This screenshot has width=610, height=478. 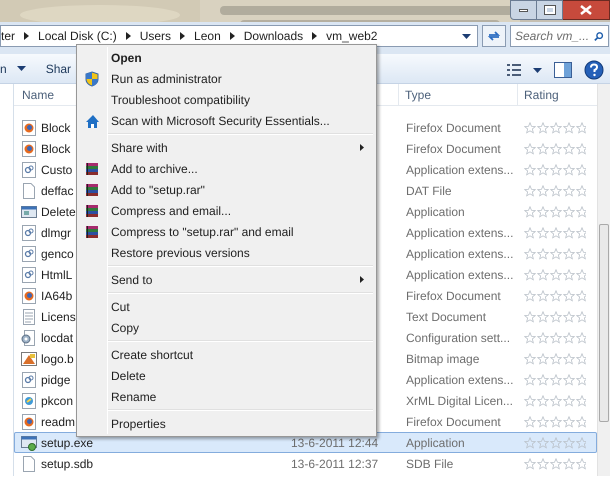 I want to click on file-name: pkcon, so click(x=57, y=401).